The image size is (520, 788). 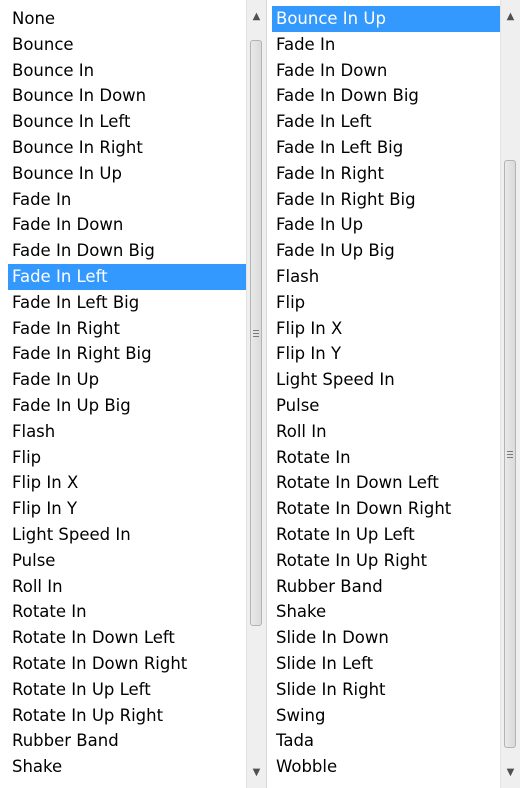 I want to click on list-item: Bounce In Right, so click(x=127, y=148).